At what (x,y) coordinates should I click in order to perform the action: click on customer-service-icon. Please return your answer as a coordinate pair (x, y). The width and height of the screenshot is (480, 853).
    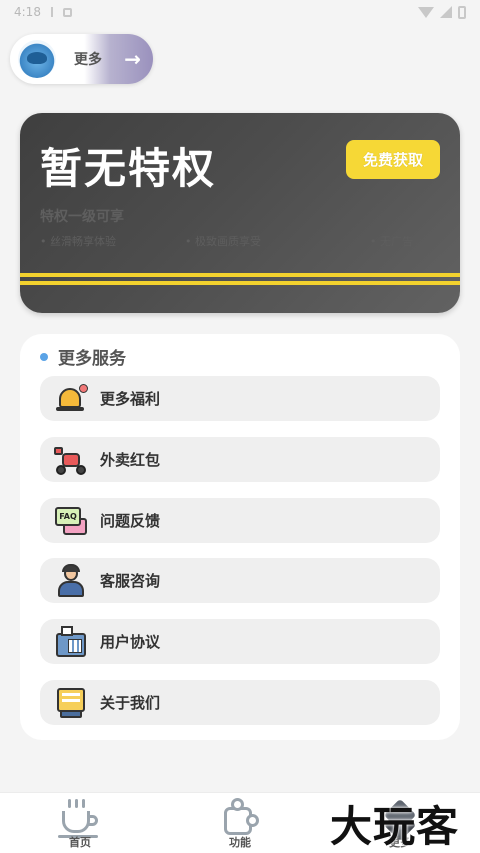
    Looking at the image, I should click on (71, 580).